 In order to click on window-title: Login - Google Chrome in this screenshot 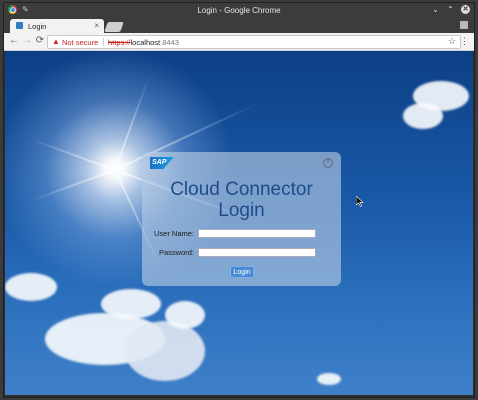, I will do `click(239, 10)`.